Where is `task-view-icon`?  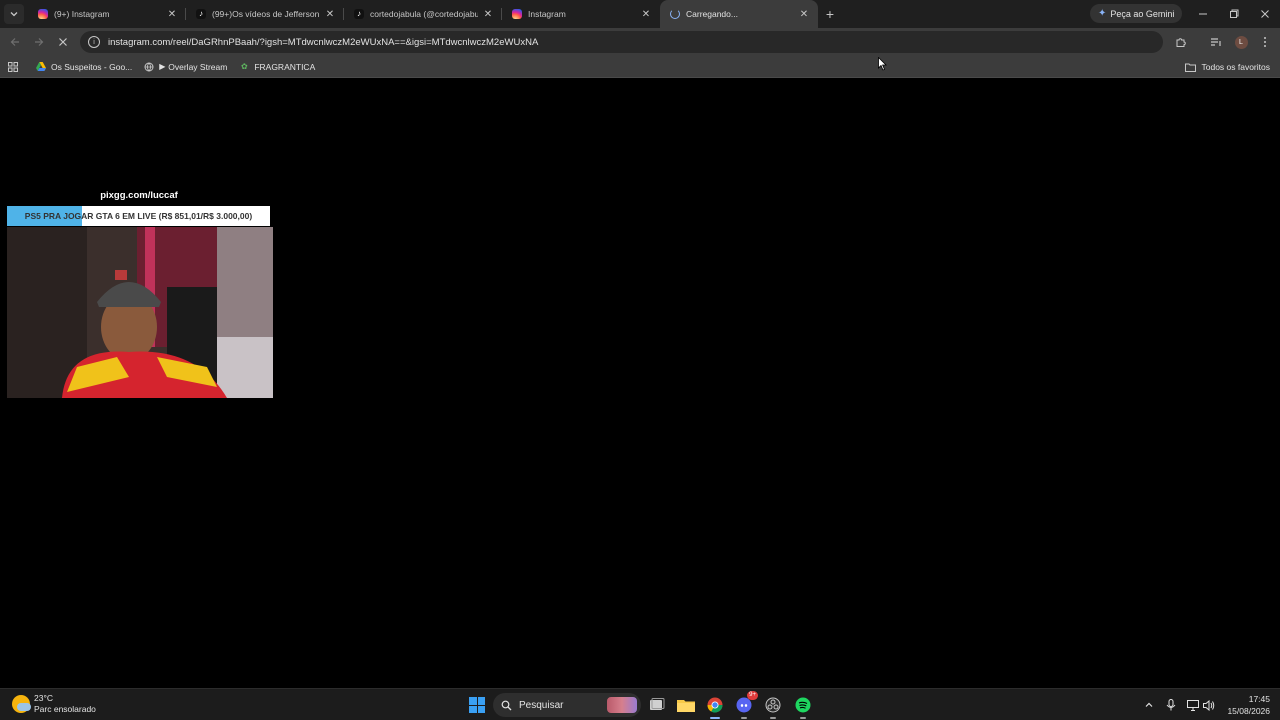 task-view-icon is located at coordinates (657, 704).